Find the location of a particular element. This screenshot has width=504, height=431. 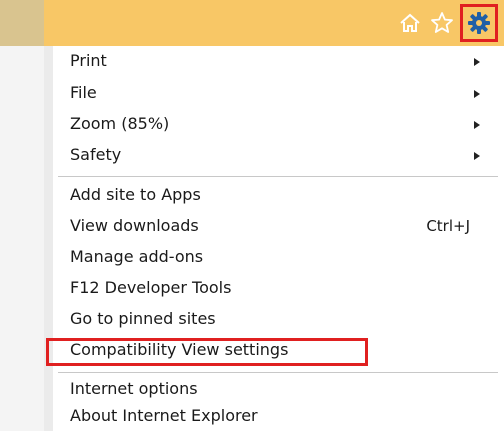

menu-item-label: Safety is located at coordinates (96, 154).